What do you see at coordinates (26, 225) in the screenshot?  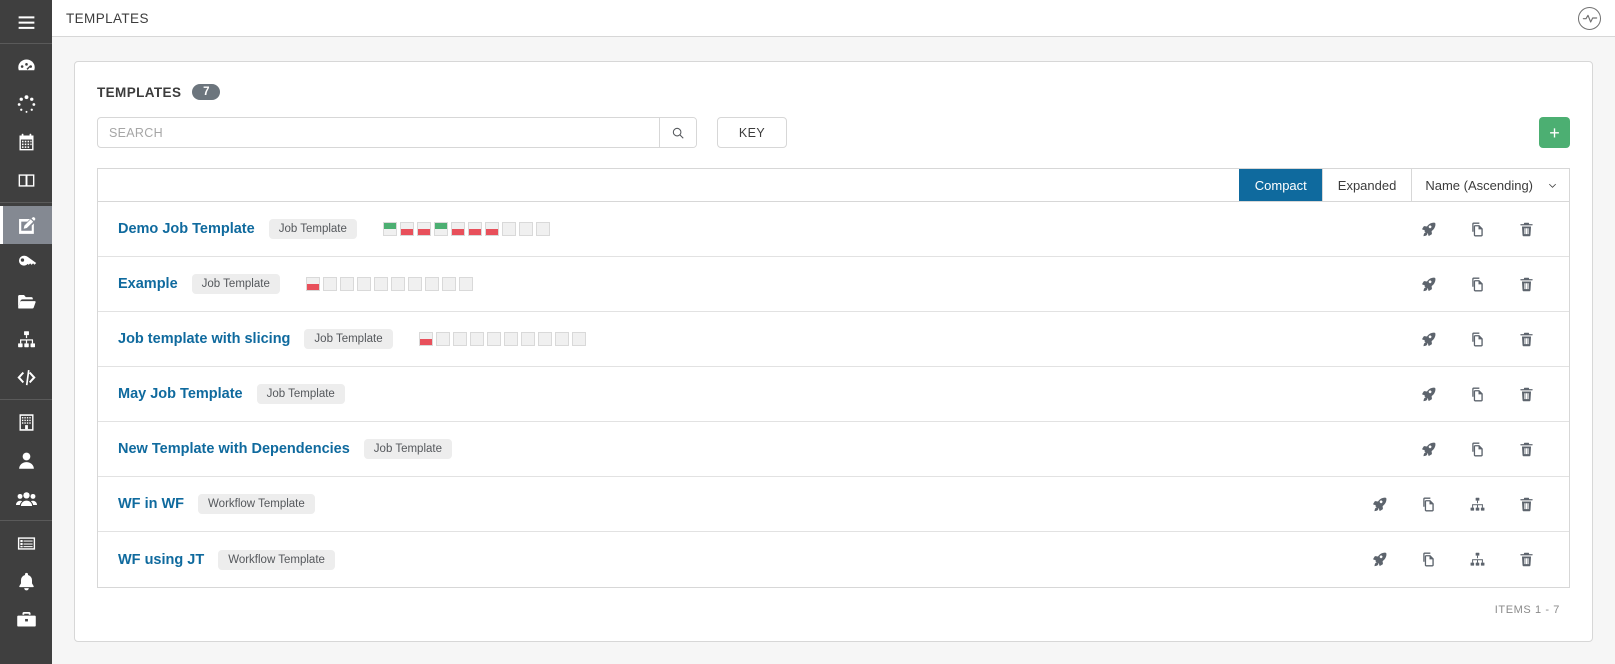 I see `sidebar-item-templates` at bounding box center [26, 225].